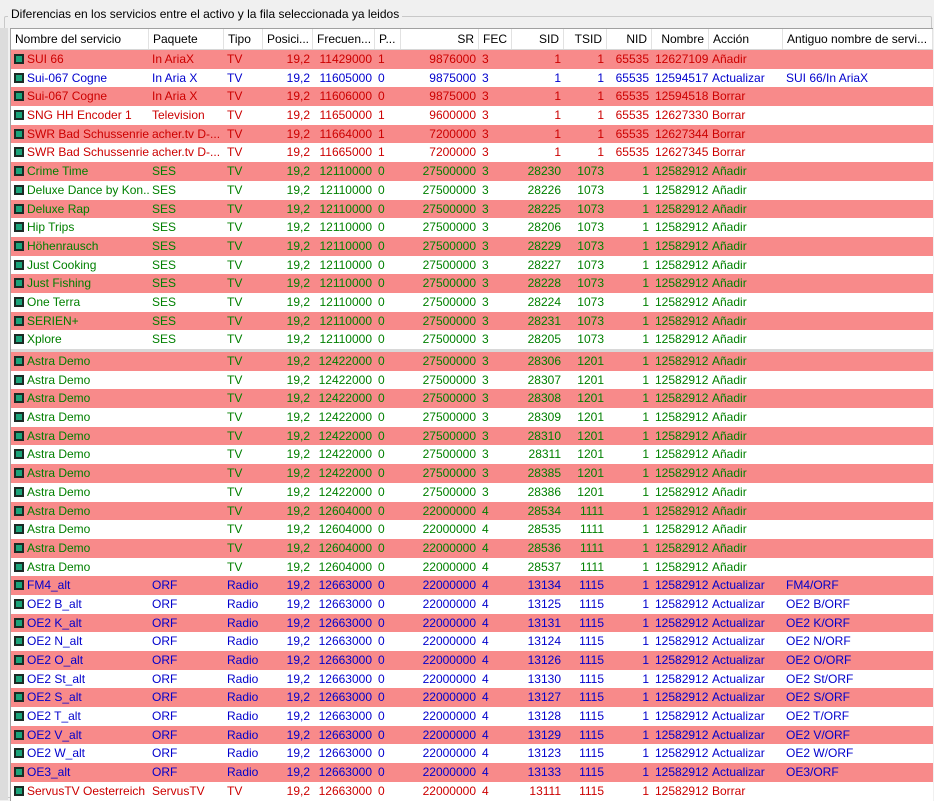 This screenshot has height=801, width=934. What do you see at coordinates (80, 697) in the screenshot?
I see `cell-service-name: OE2 S_alt` at bounding box center [80, 697].